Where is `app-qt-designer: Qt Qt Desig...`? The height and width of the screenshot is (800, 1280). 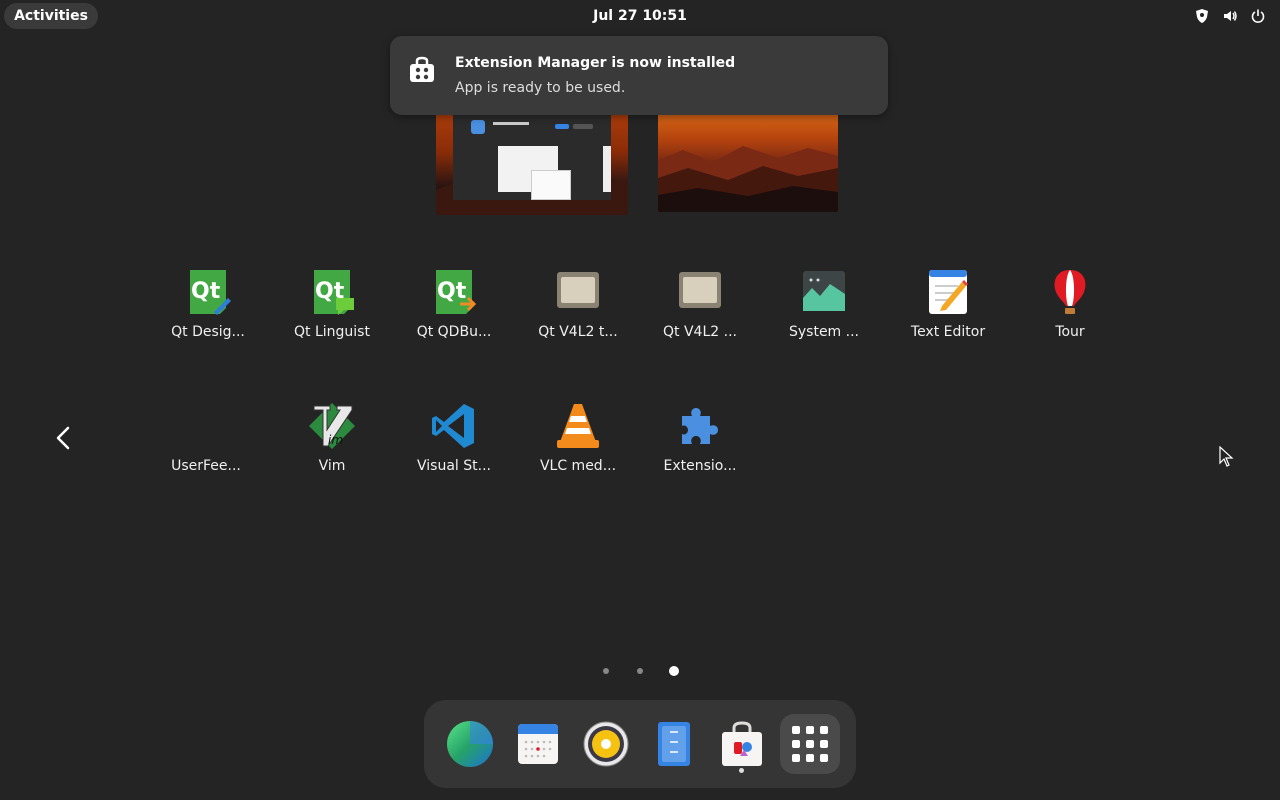 app-qt-designer: Qt Qt Desig... is located at coordinates (208, 313).